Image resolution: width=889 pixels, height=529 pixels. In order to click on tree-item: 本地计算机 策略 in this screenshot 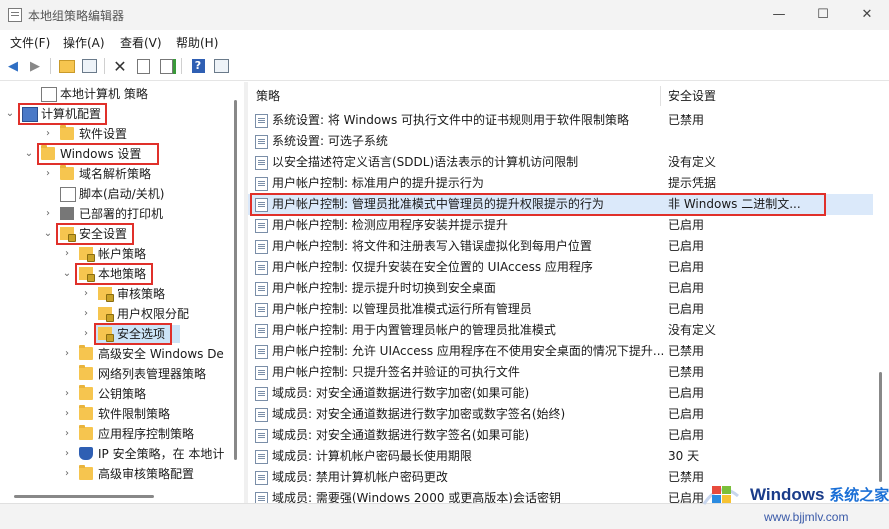, I will do `click(114, 94)`.